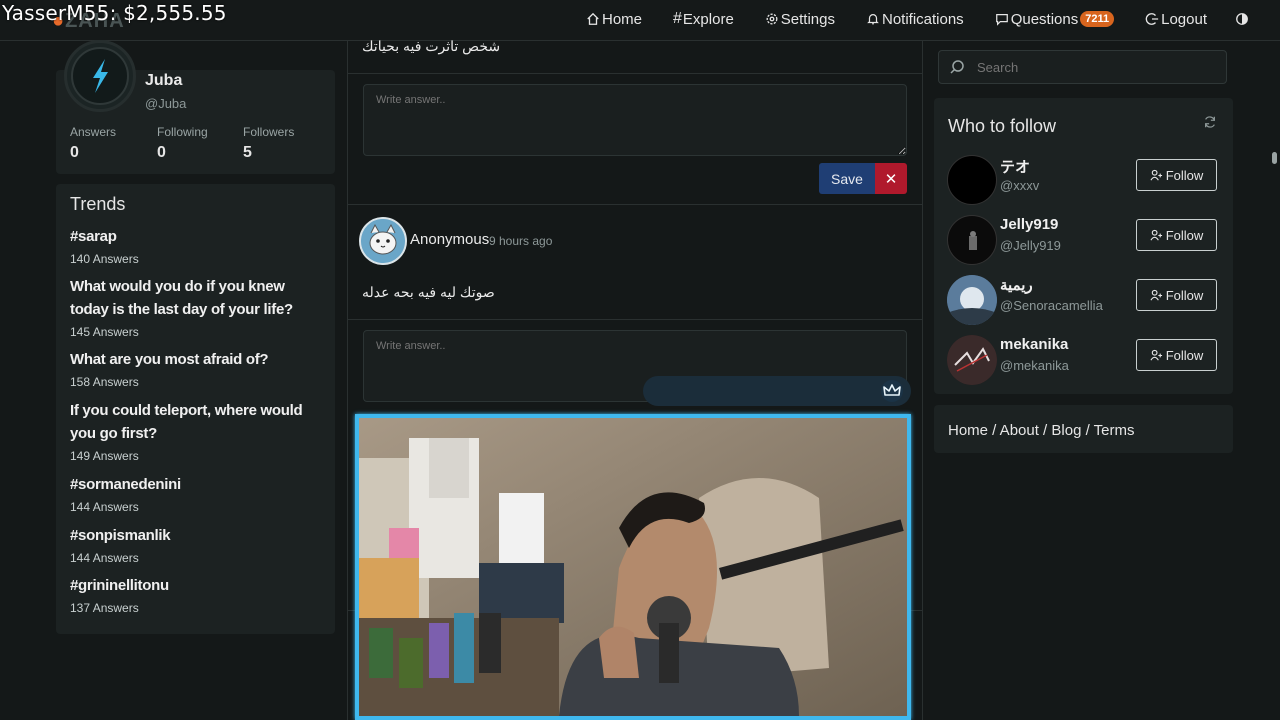  What do you see at coordinates (1152, 19) in the screenshot?
I see `logout-icon` at bounding box center [1152, 19].